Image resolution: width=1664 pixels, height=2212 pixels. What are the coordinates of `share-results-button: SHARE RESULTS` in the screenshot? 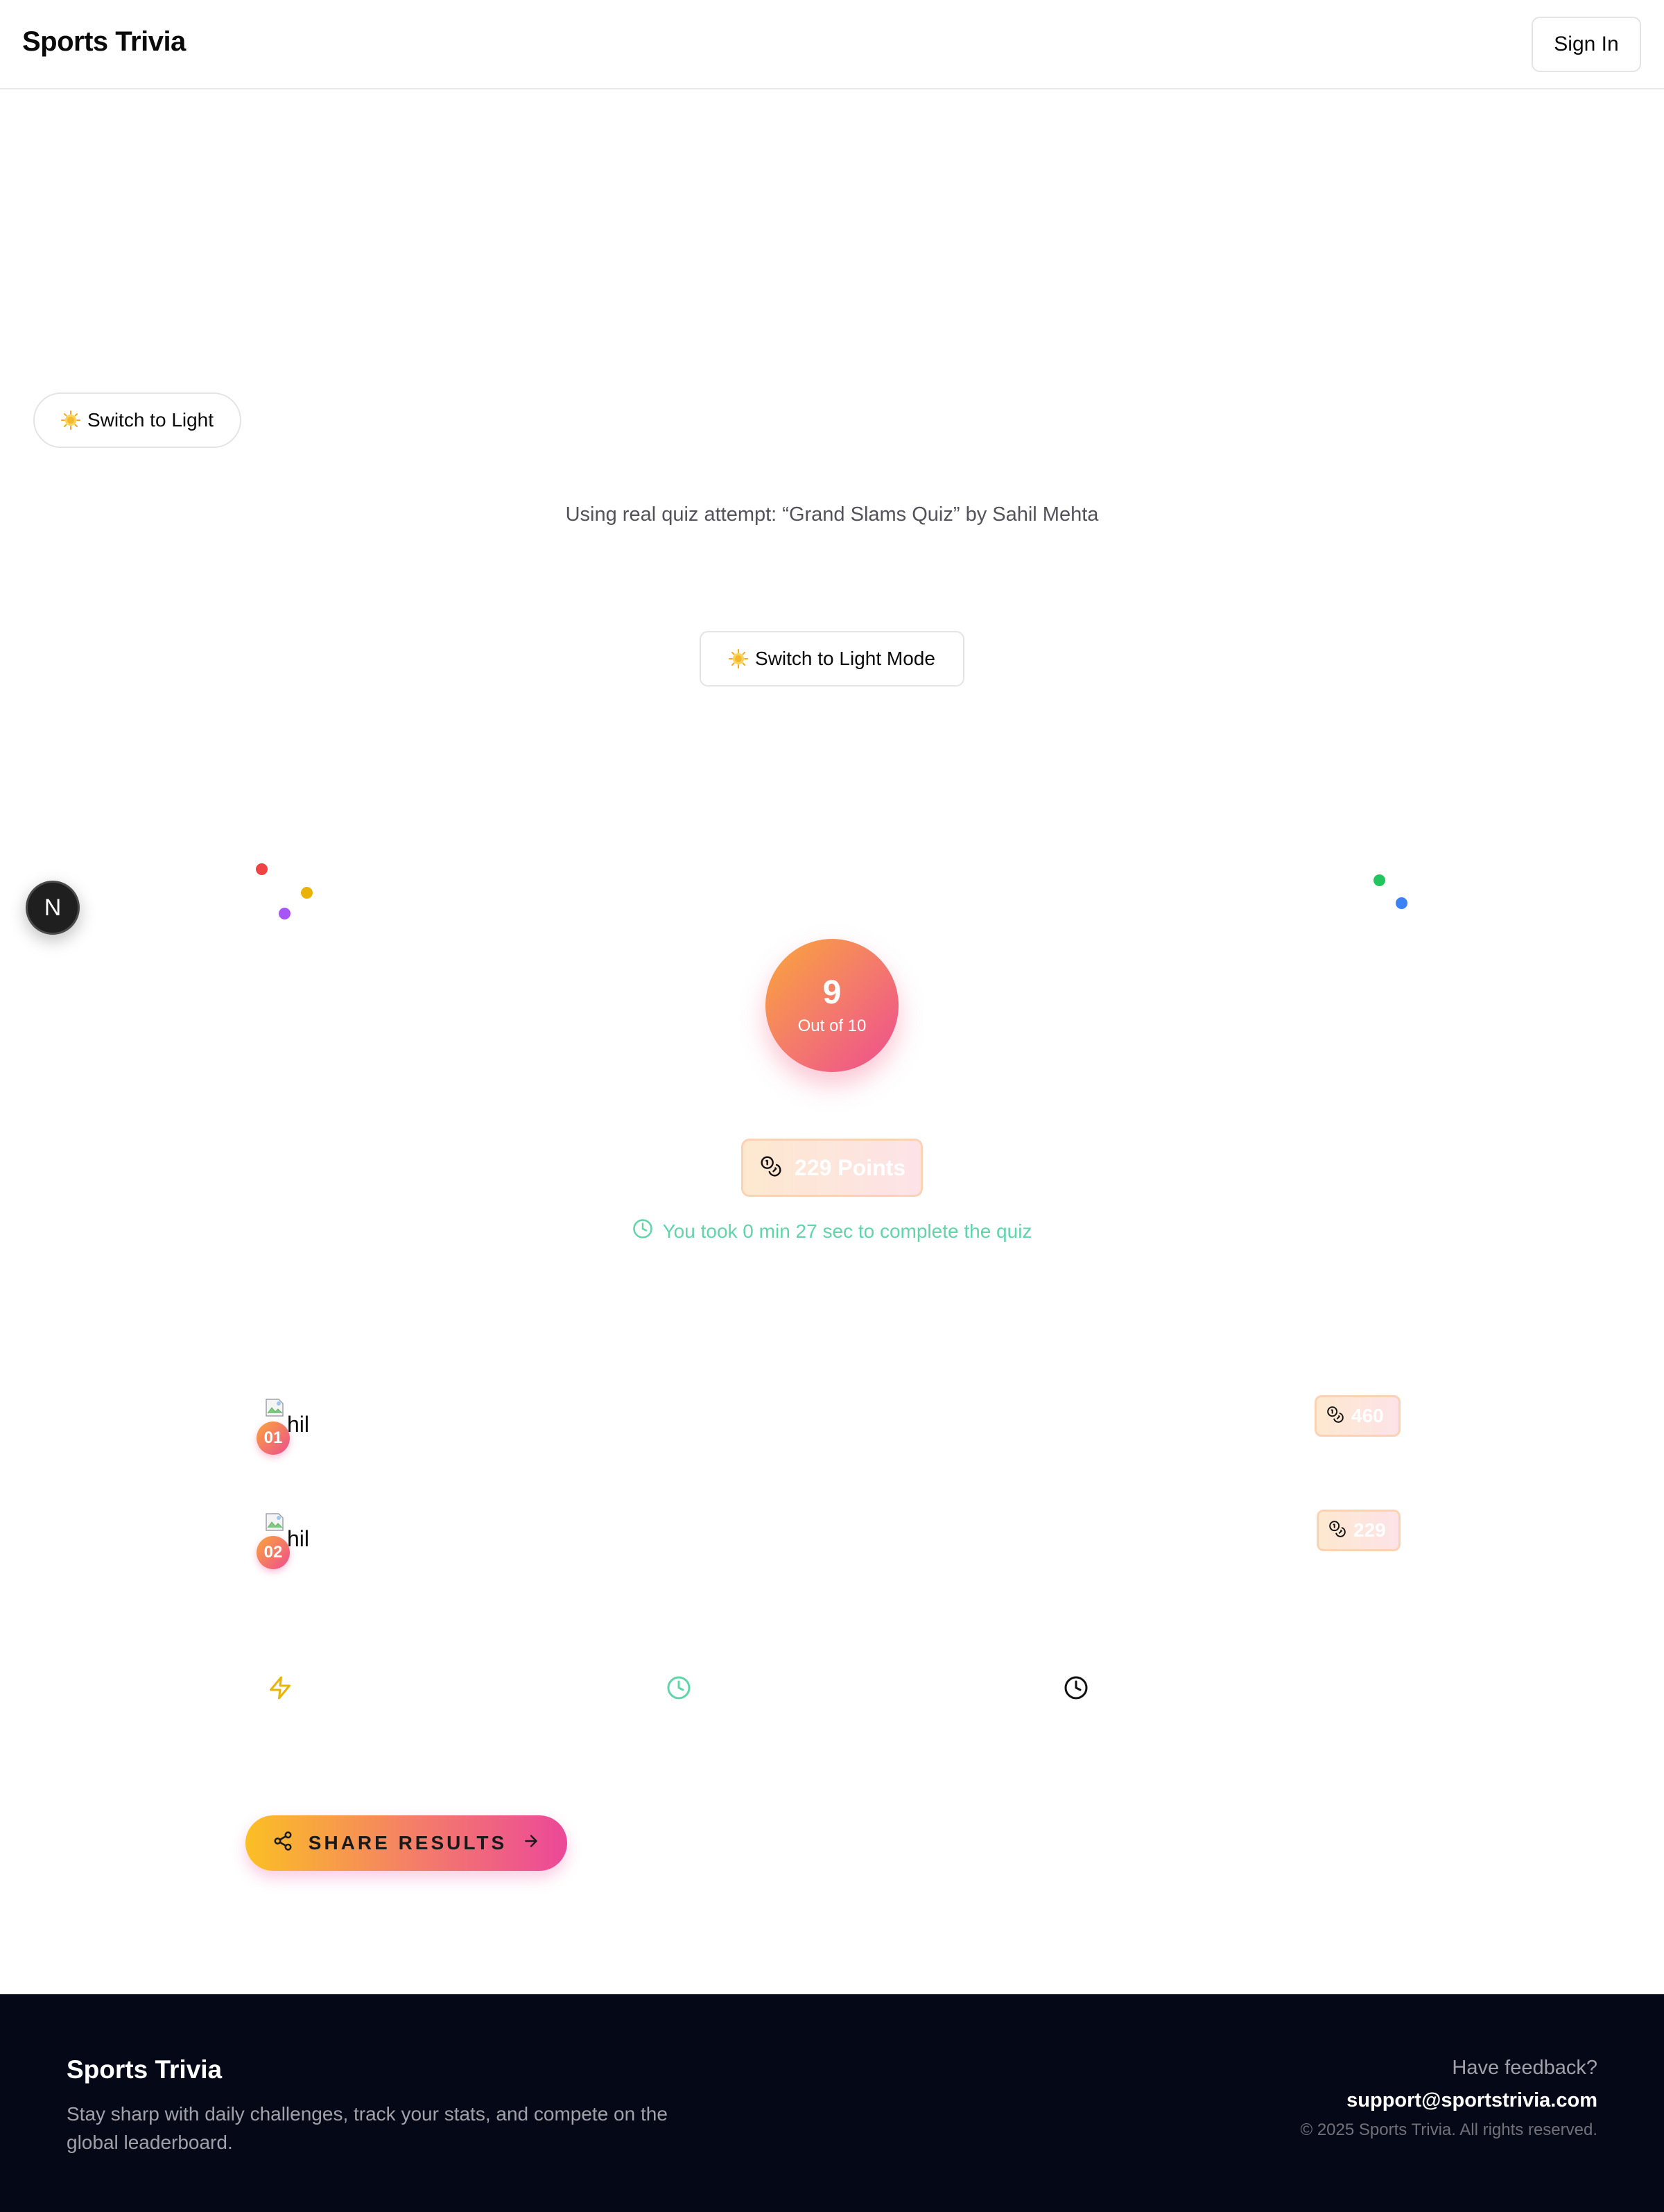 It's located at (406, 1843).